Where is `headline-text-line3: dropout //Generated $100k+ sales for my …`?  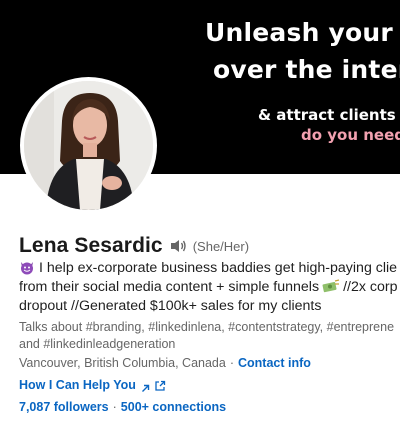
headline-text-line3: dropout //Generated $100k+ sales for my … is located at coordinates (170, 306).